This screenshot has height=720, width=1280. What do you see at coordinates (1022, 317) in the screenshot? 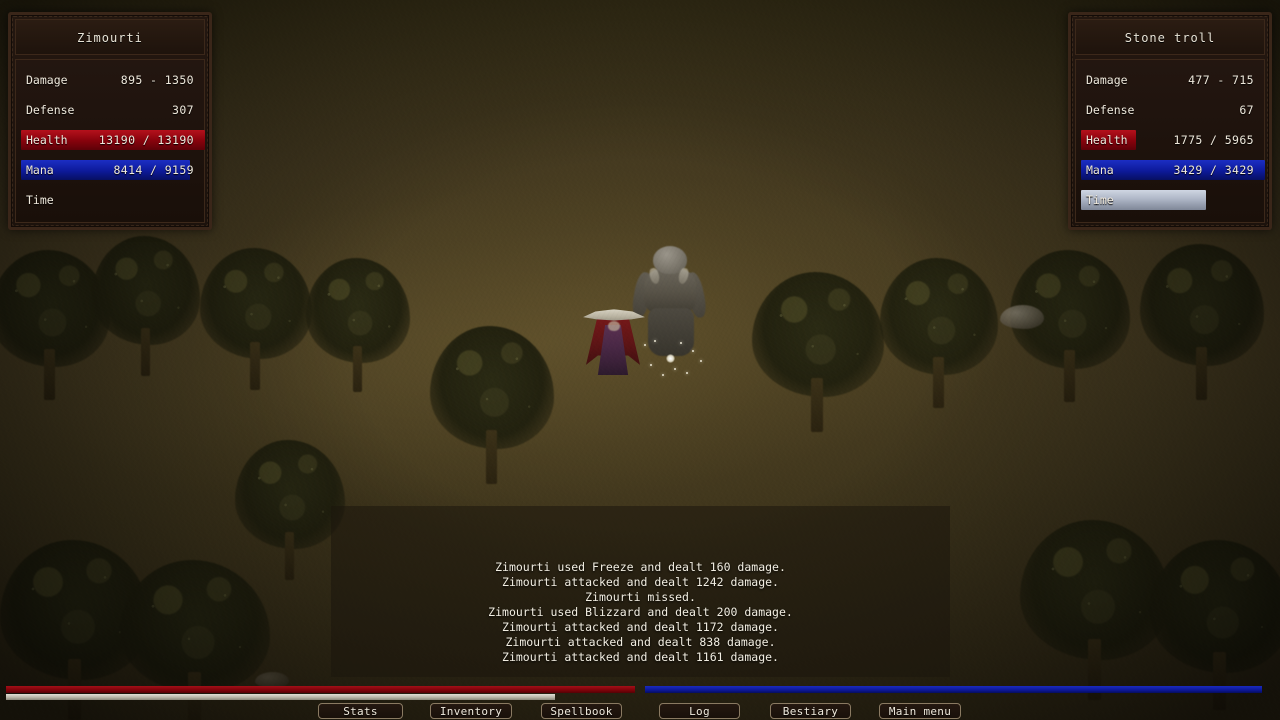
I see `rock` at bounding box center [1022, 317].